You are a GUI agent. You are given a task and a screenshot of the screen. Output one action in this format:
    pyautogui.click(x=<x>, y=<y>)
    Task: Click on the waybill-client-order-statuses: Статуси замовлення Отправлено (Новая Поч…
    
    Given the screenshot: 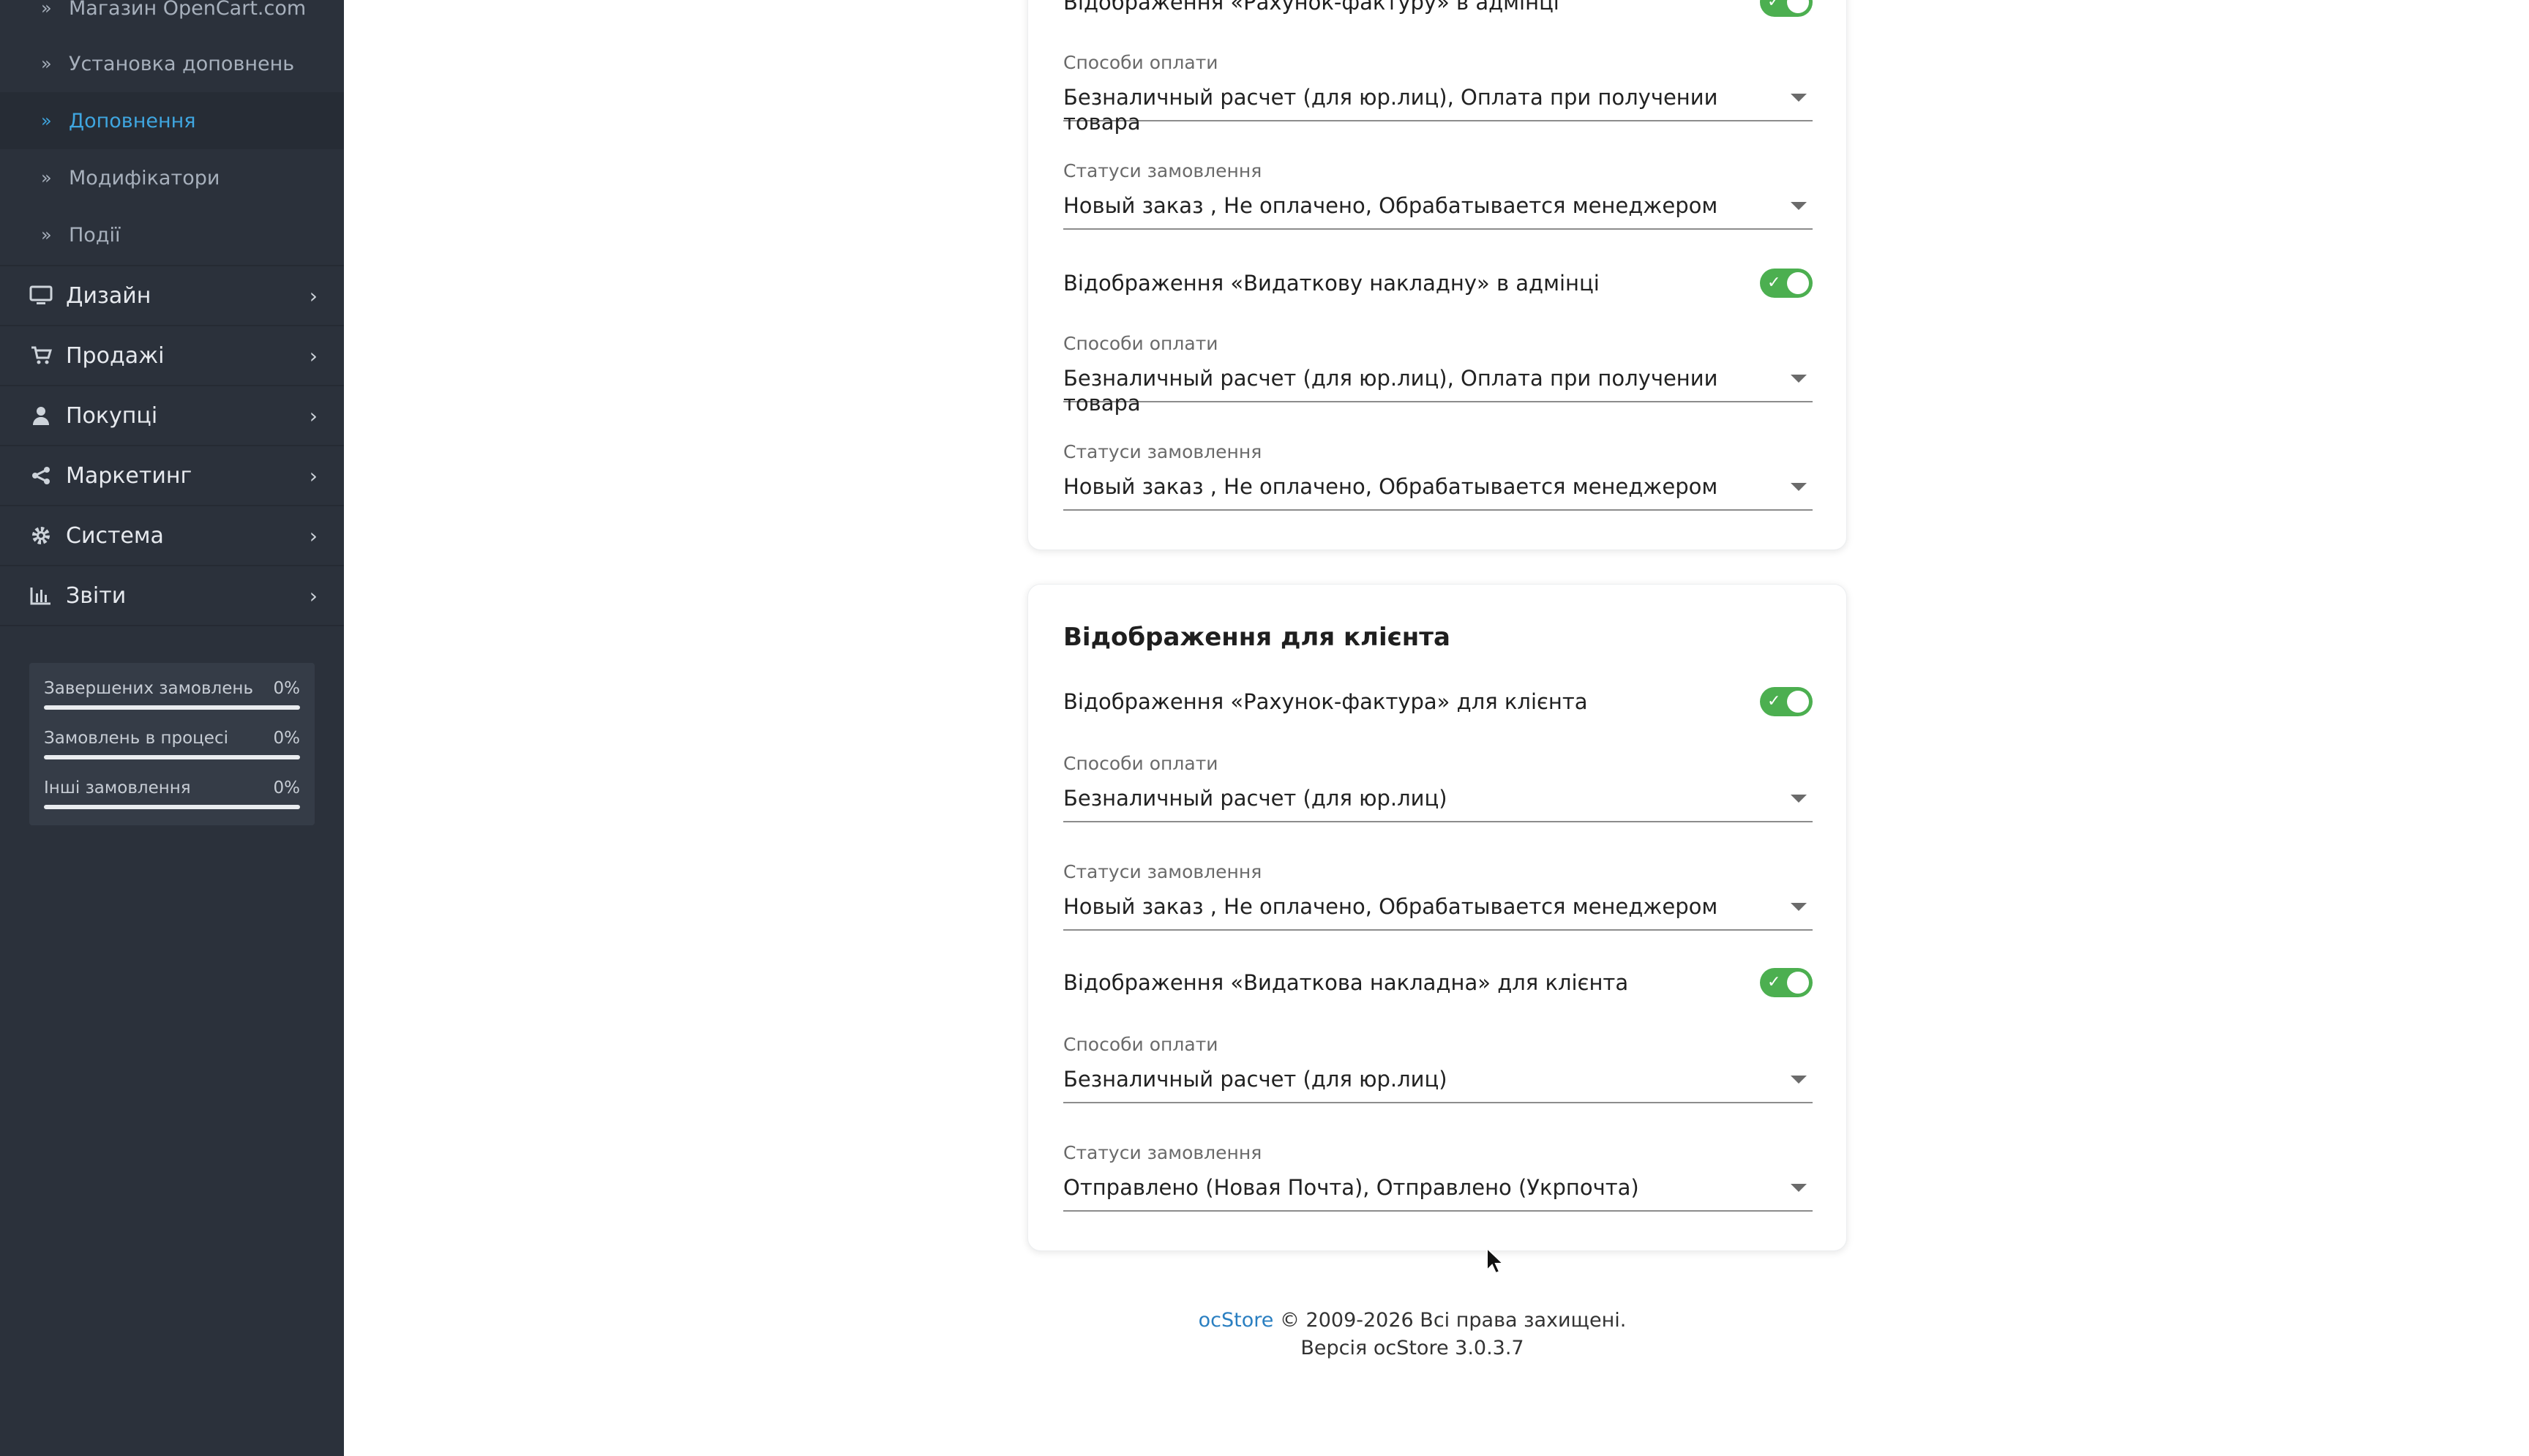 What is the action you would take?
    pyautogui.click(x=1438, y=1177)
    